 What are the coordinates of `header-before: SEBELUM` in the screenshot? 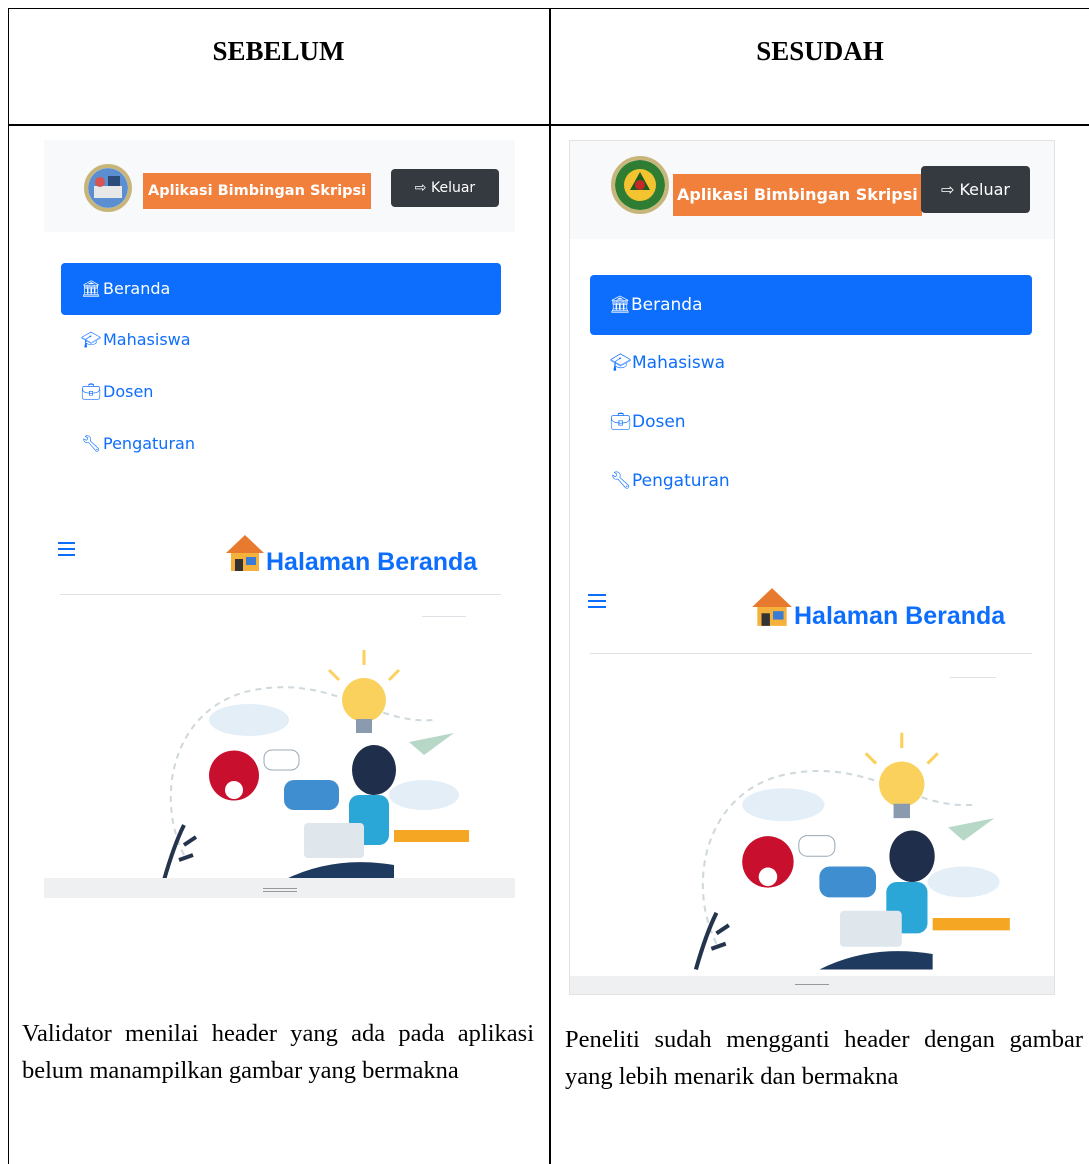 It's located at (278, 51).